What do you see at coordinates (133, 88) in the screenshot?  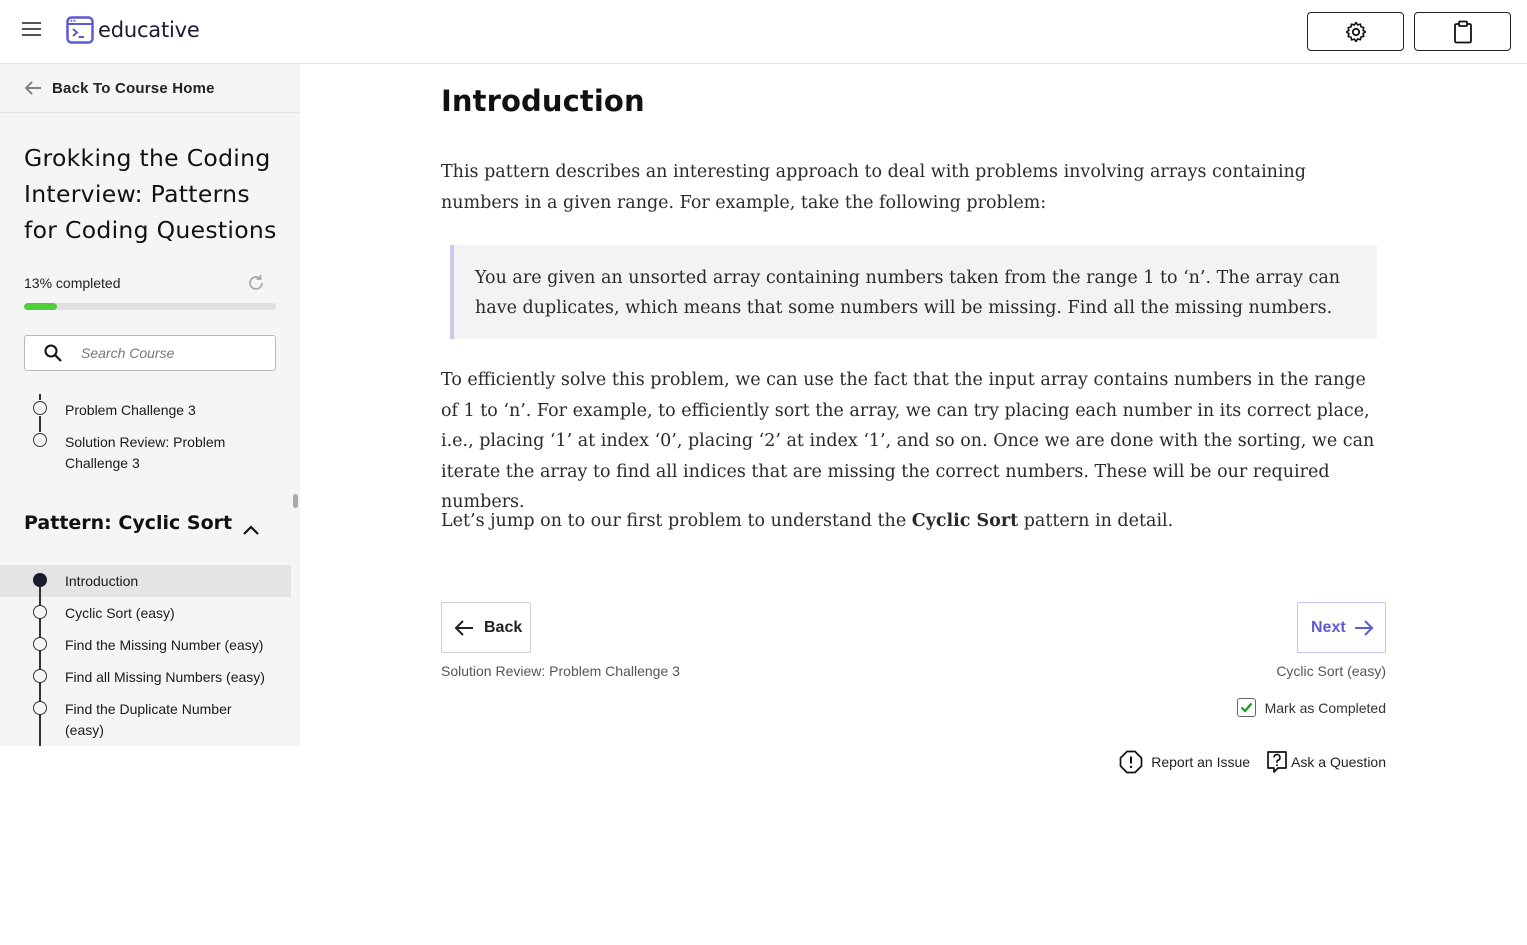 I see `back-to-course-home-label: Back To Course Home` at bounding box center [133, 88].